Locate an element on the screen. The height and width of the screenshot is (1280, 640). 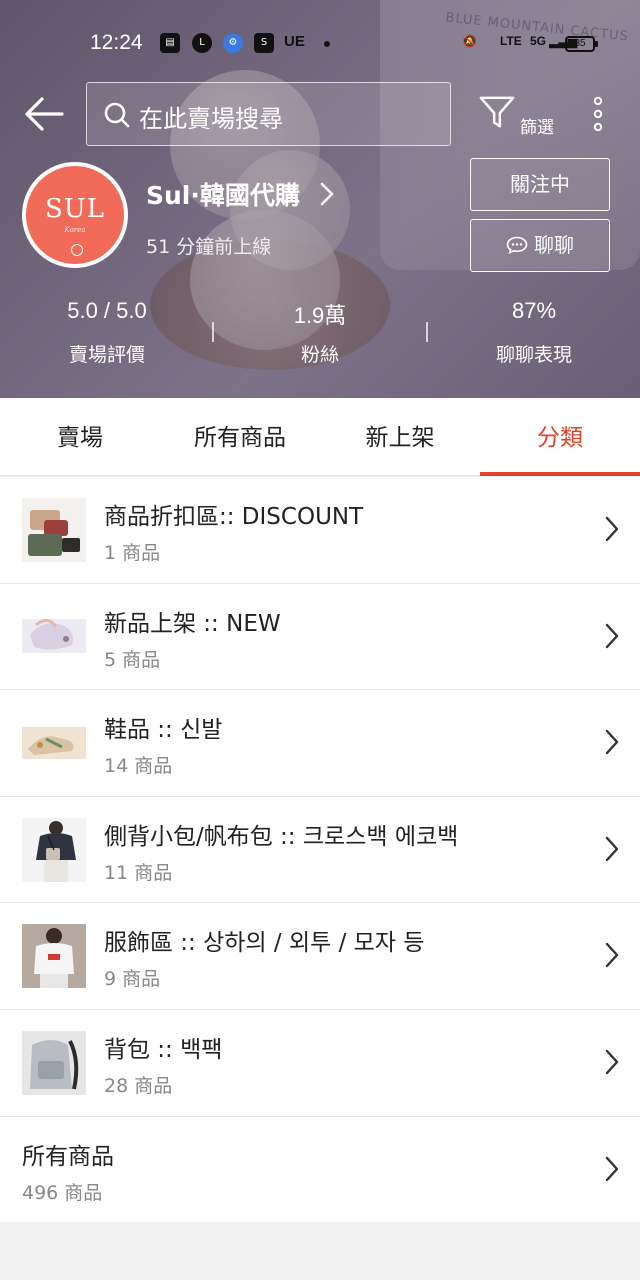
follow-button-label: 關注中 is located at coordinates (540, 184).